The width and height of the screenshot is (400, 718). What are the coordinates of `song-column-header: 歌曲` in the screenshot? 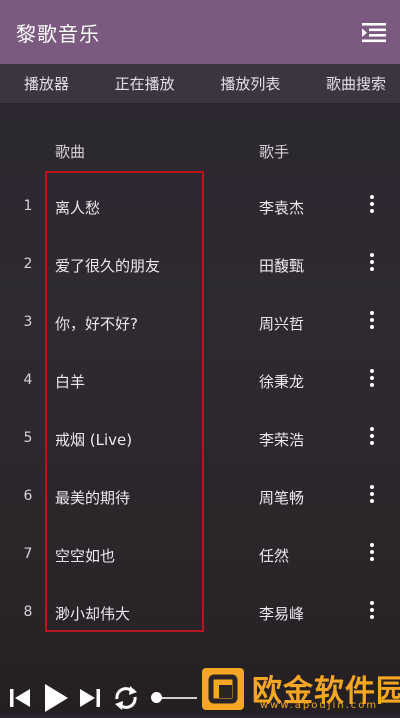 It's located at (70, 152).